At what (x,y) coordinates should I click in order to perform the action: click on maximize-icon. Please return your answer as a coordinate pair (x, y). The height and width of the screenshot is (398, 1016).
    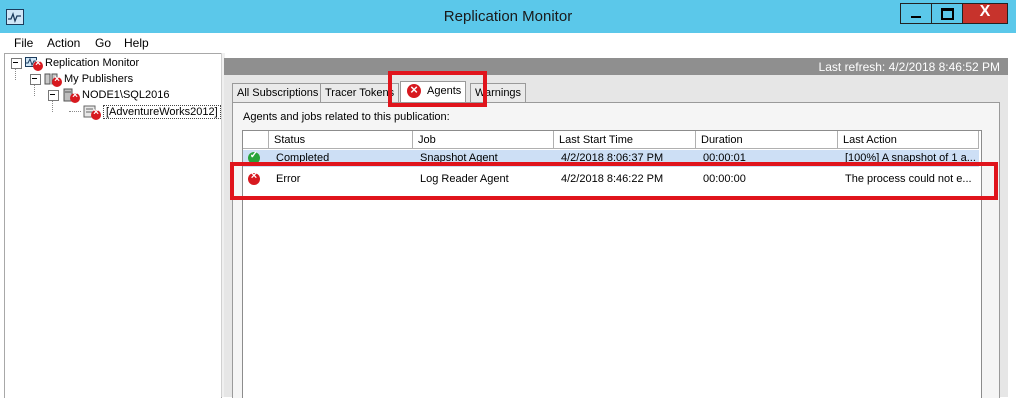
    Looking at the image, I should click on (947, 14).